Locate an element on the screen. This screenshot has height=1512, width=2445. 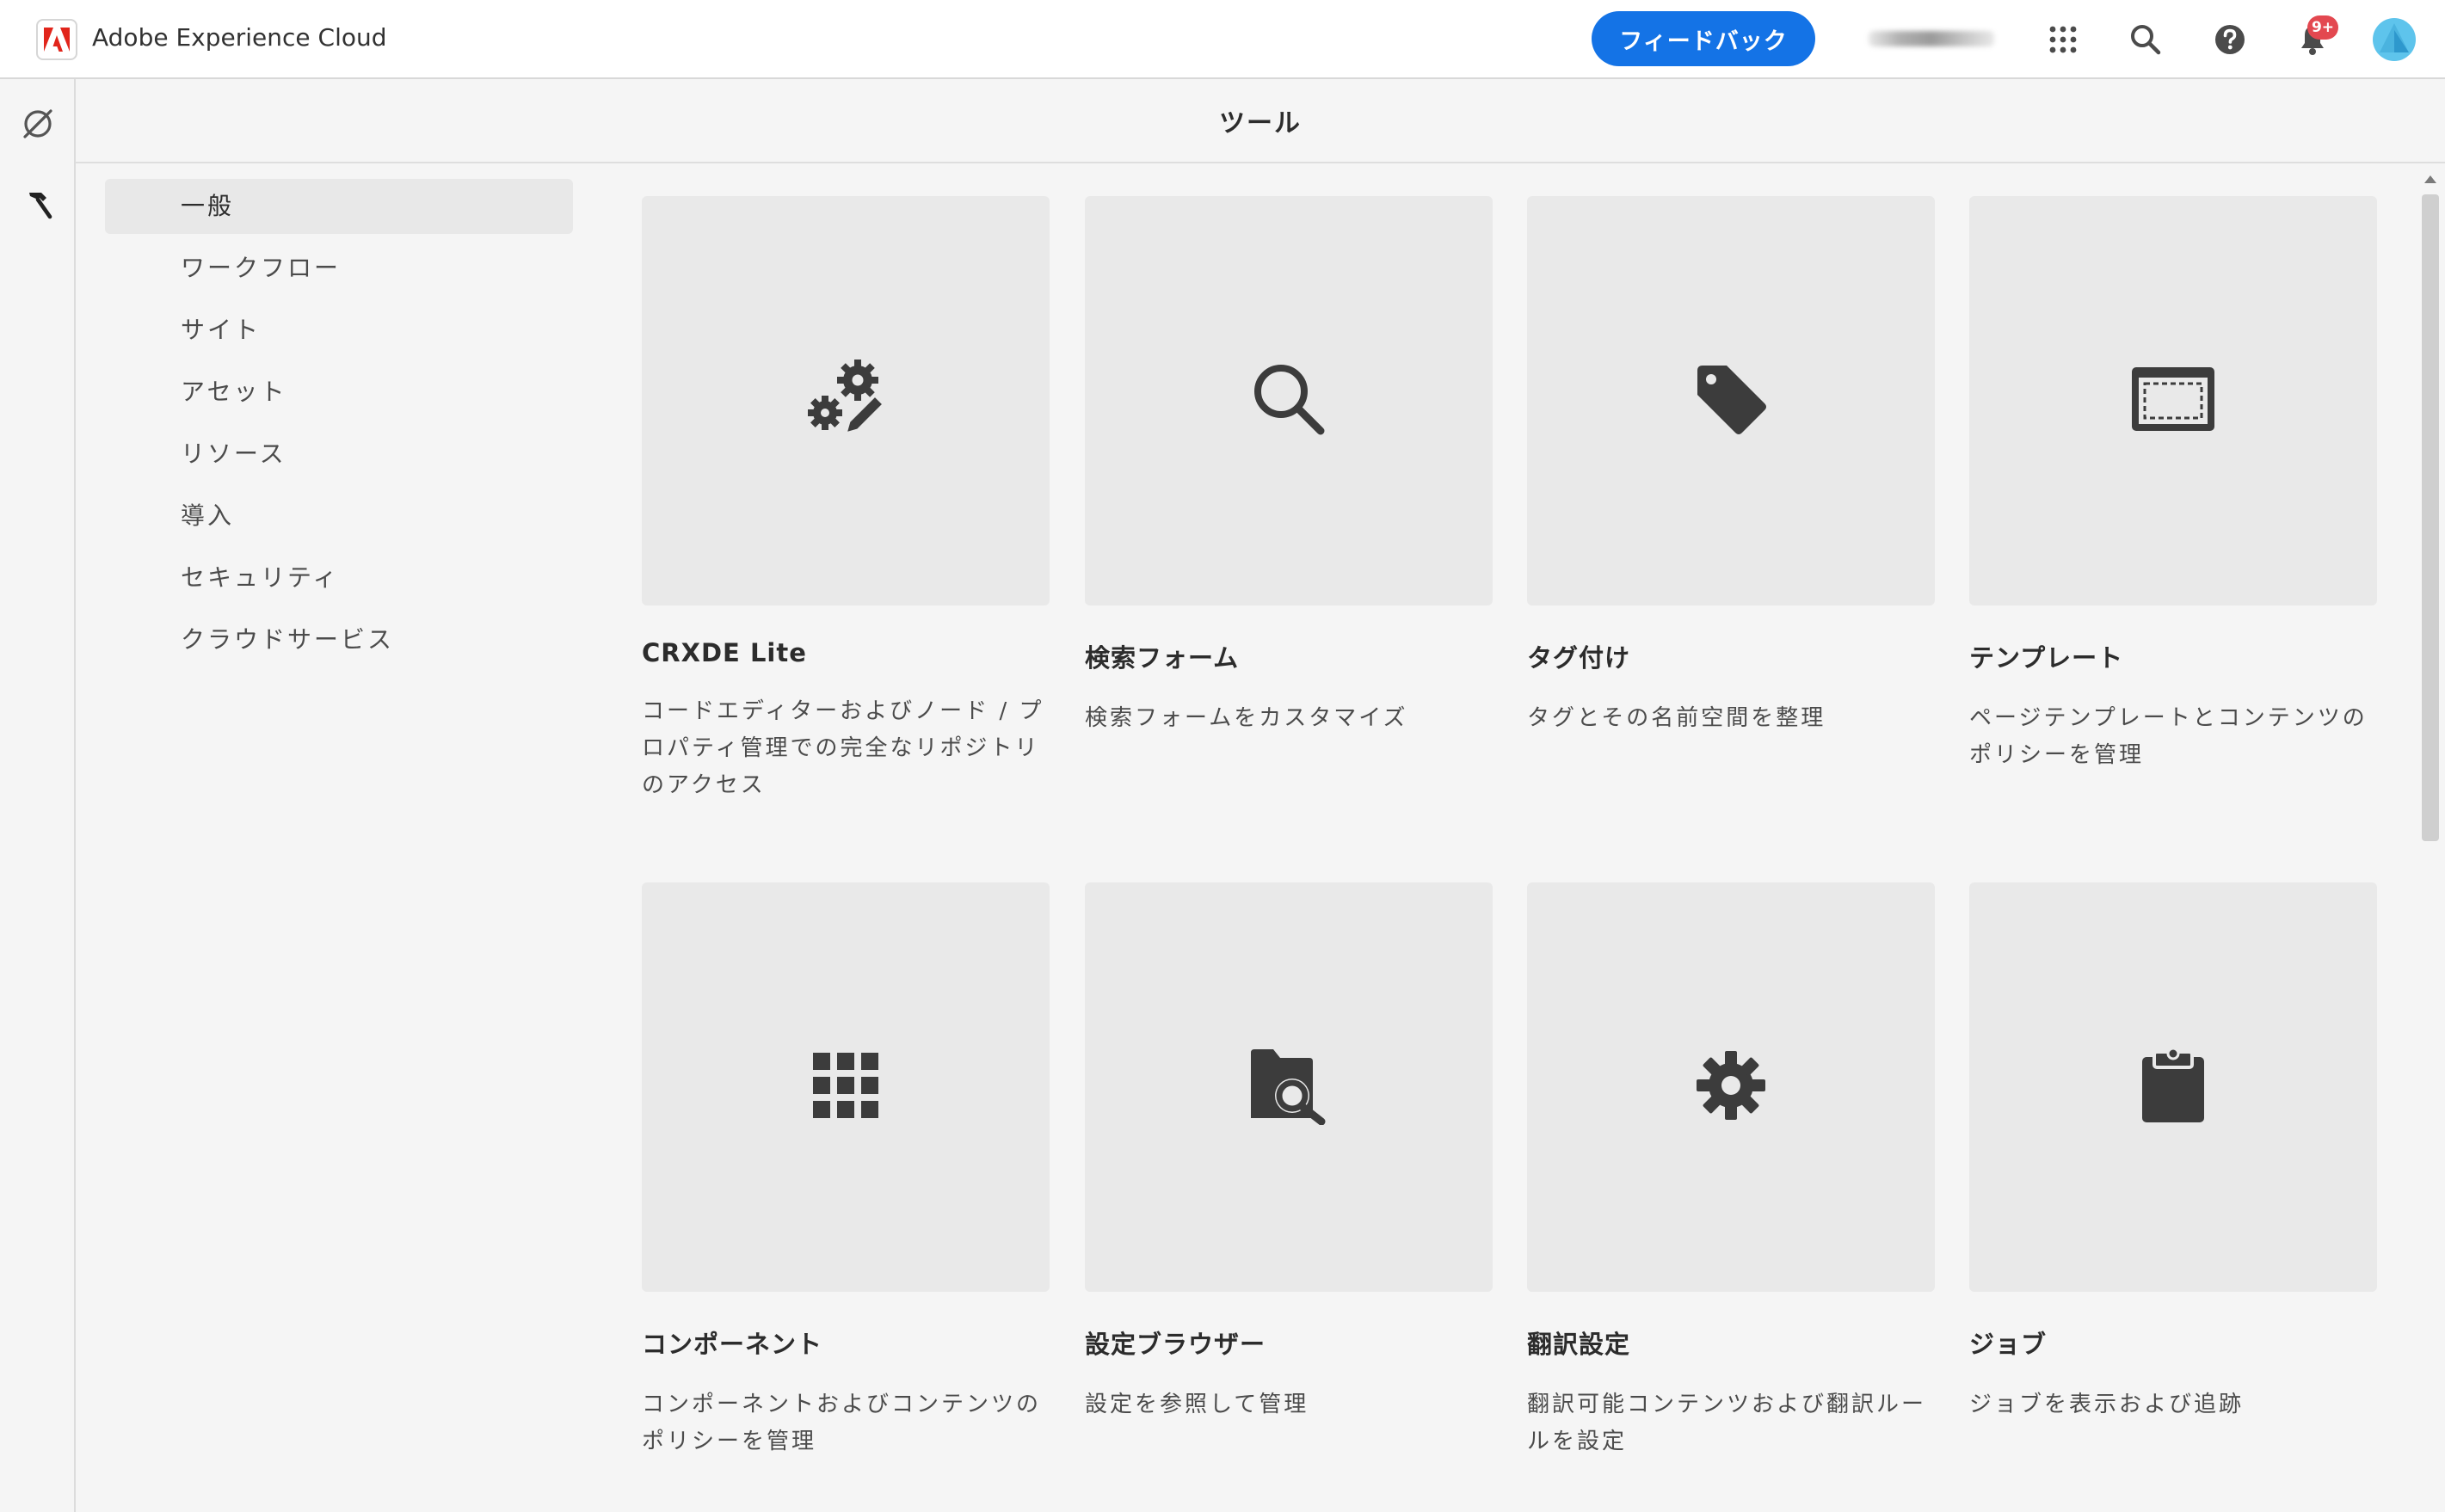
search-icon is located at coordinates (2146, 39).